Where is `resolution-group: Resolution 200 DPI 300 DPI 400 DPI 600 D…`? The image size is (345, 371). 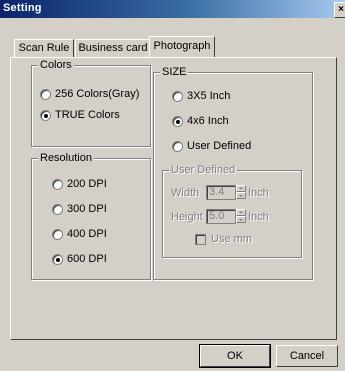 resolution-group: Resolution 200 DPI 300 DPI 400 DPI 600 D… is located at coordinates (91, 216).